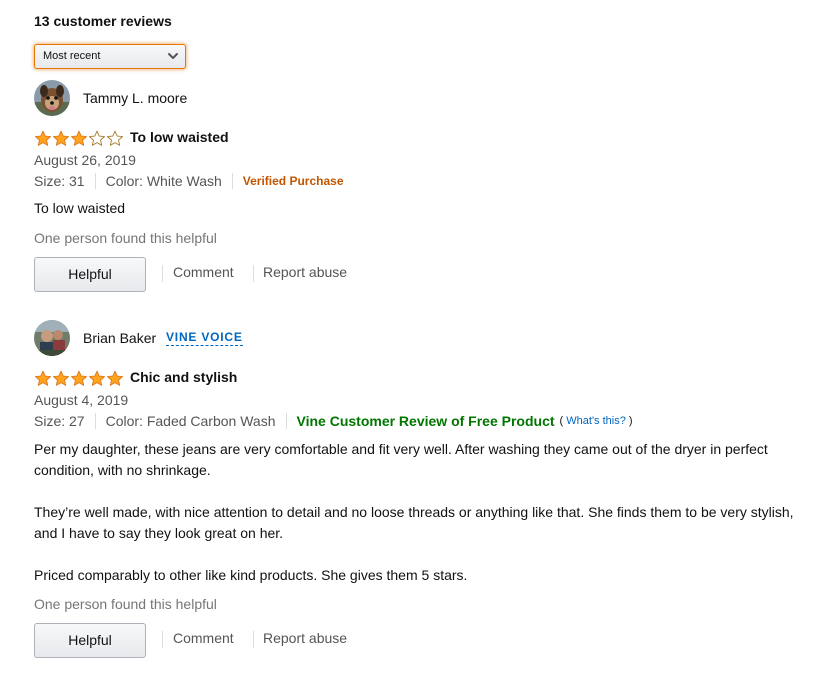  What do you see at coordinates (110, 56) in the screenshot?
I see `sort-dropdown: Most recent` at bounding box center [110, 56].